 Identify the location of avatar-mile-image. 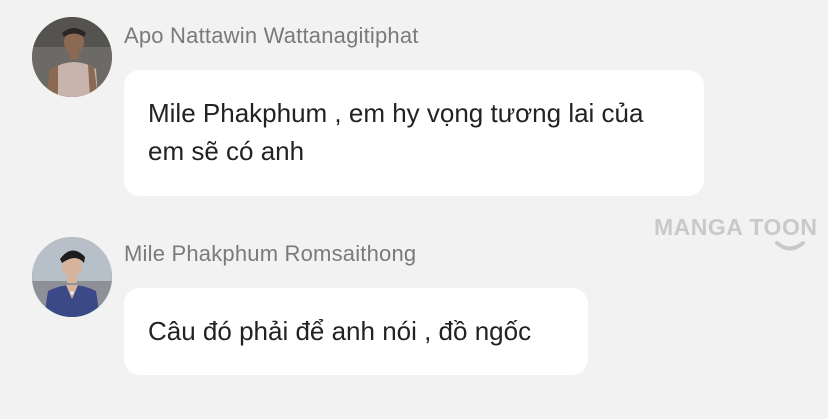
(72, 277).